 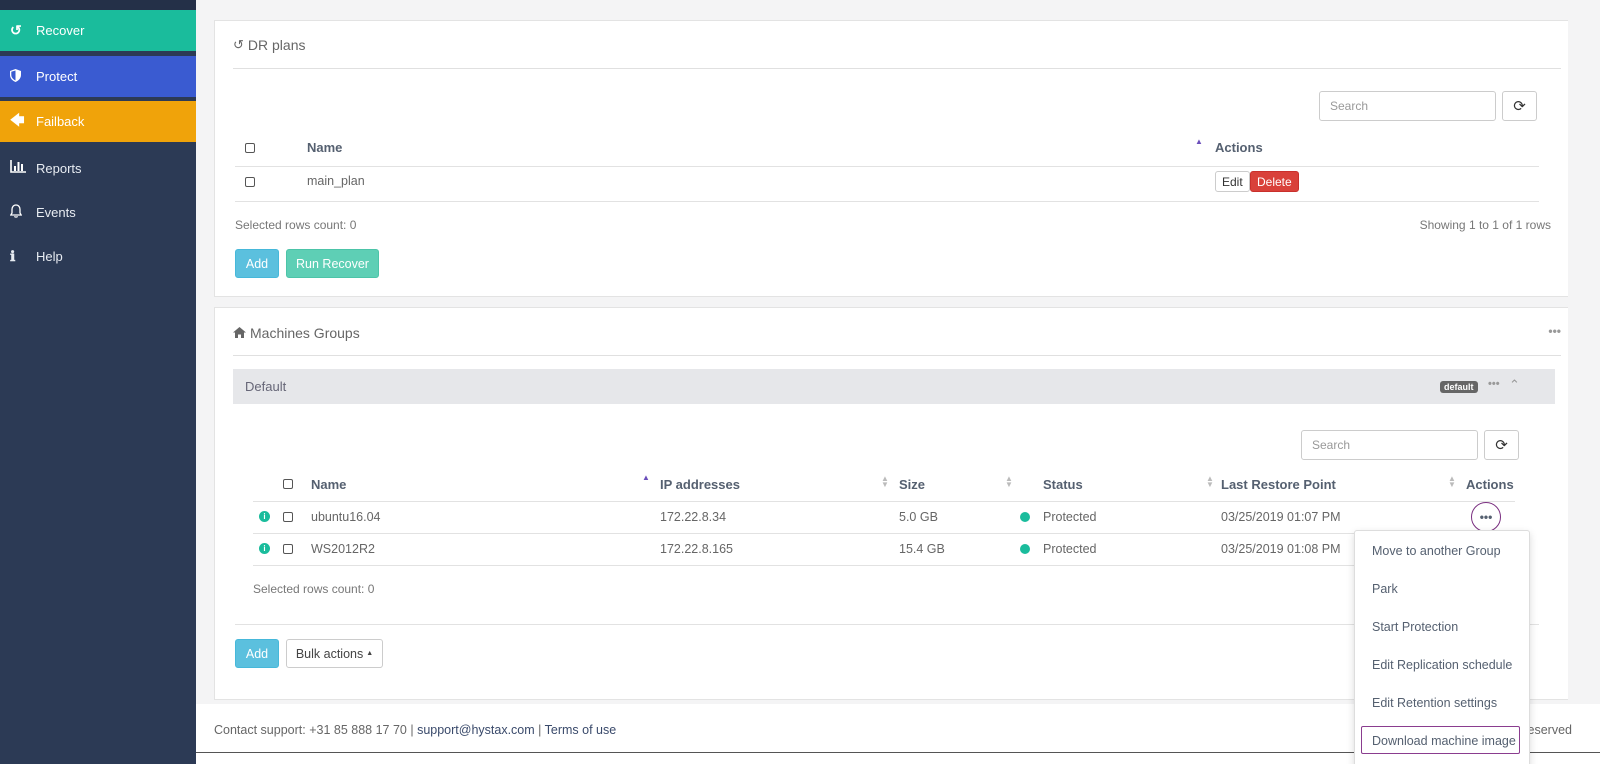 I want to click on undo-icon: ↺, so click(x=16, y=30).